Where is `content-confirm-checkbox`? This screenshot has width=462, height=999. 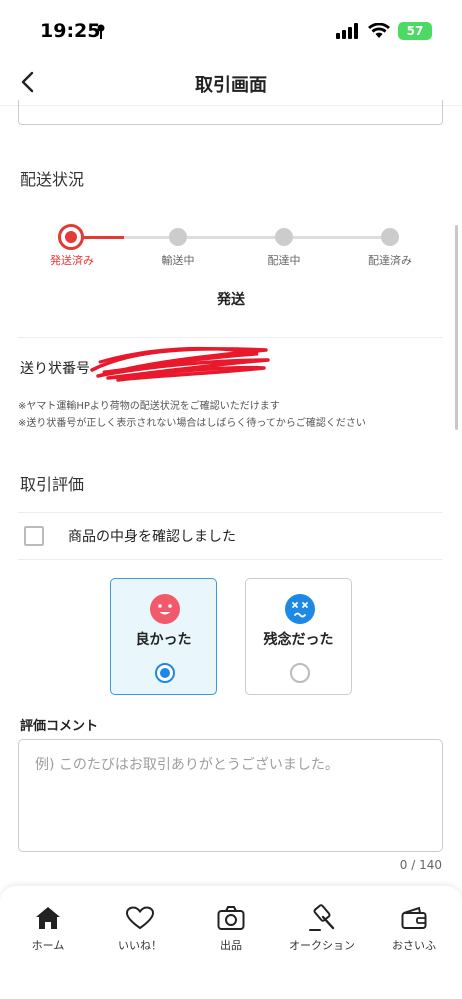 content-confirm-checkbox is located at coordinates (34, 536).